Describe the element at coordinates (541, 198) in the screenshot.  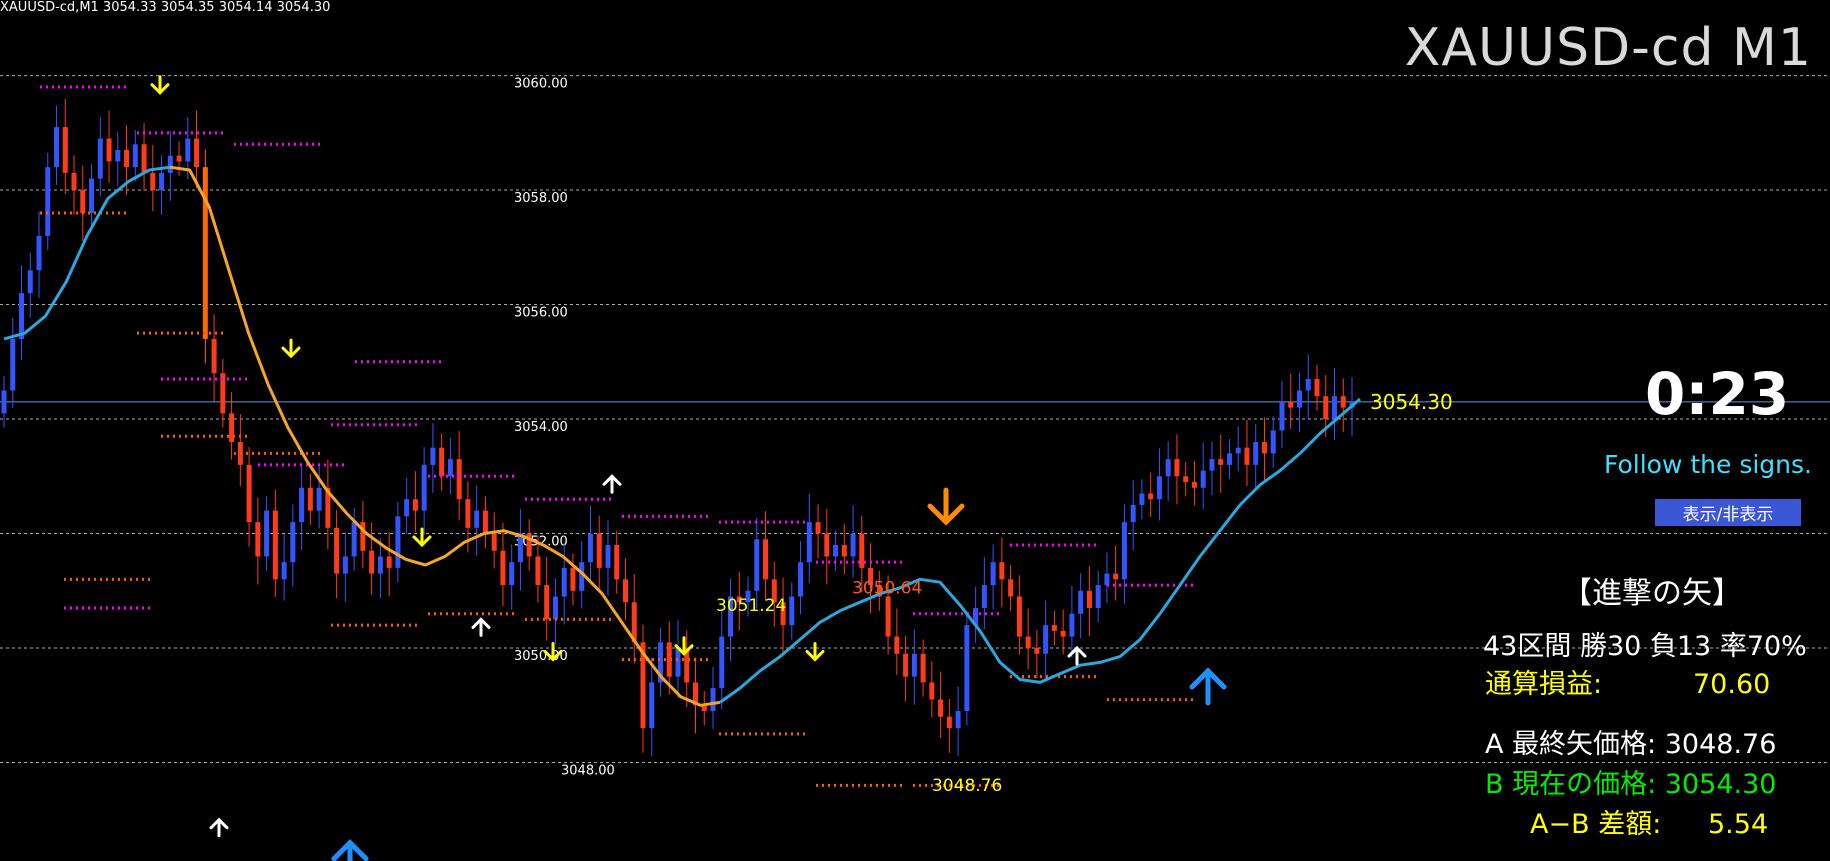
I see `price-axis-label: 3058.00` at that location.